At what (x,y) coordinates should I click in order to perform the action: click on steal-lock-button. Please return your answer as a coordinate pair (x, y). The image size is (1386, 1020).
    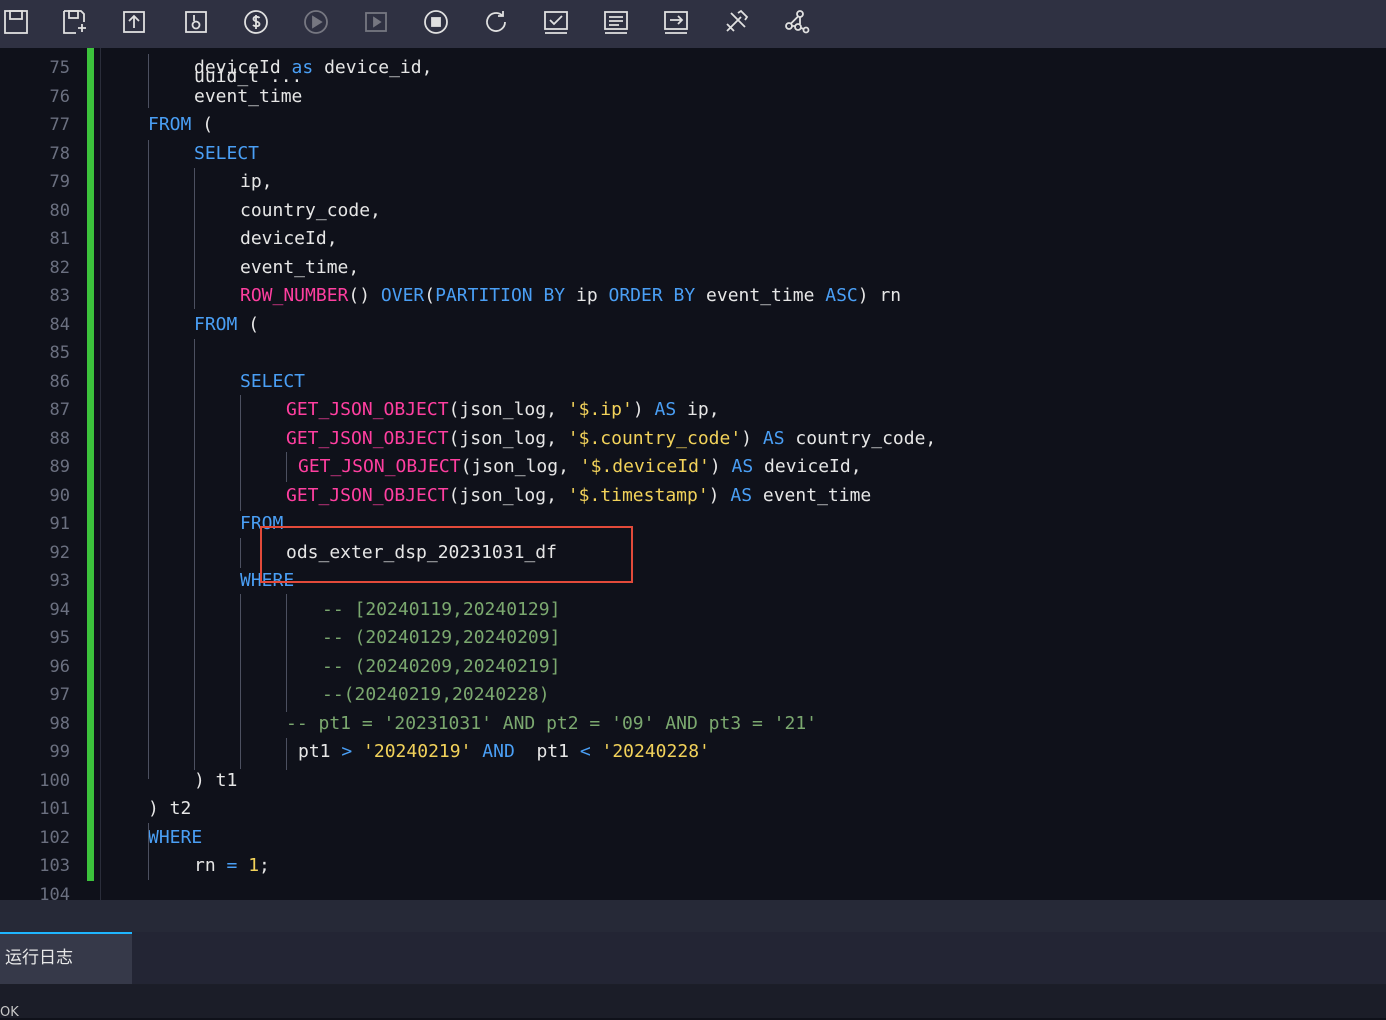
    Looking at the image, I should click on (196, 22).